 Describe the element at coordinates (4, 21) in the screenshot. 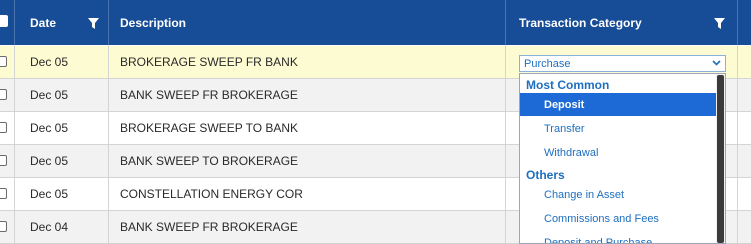

I see `select-all-checkbox` at that location.